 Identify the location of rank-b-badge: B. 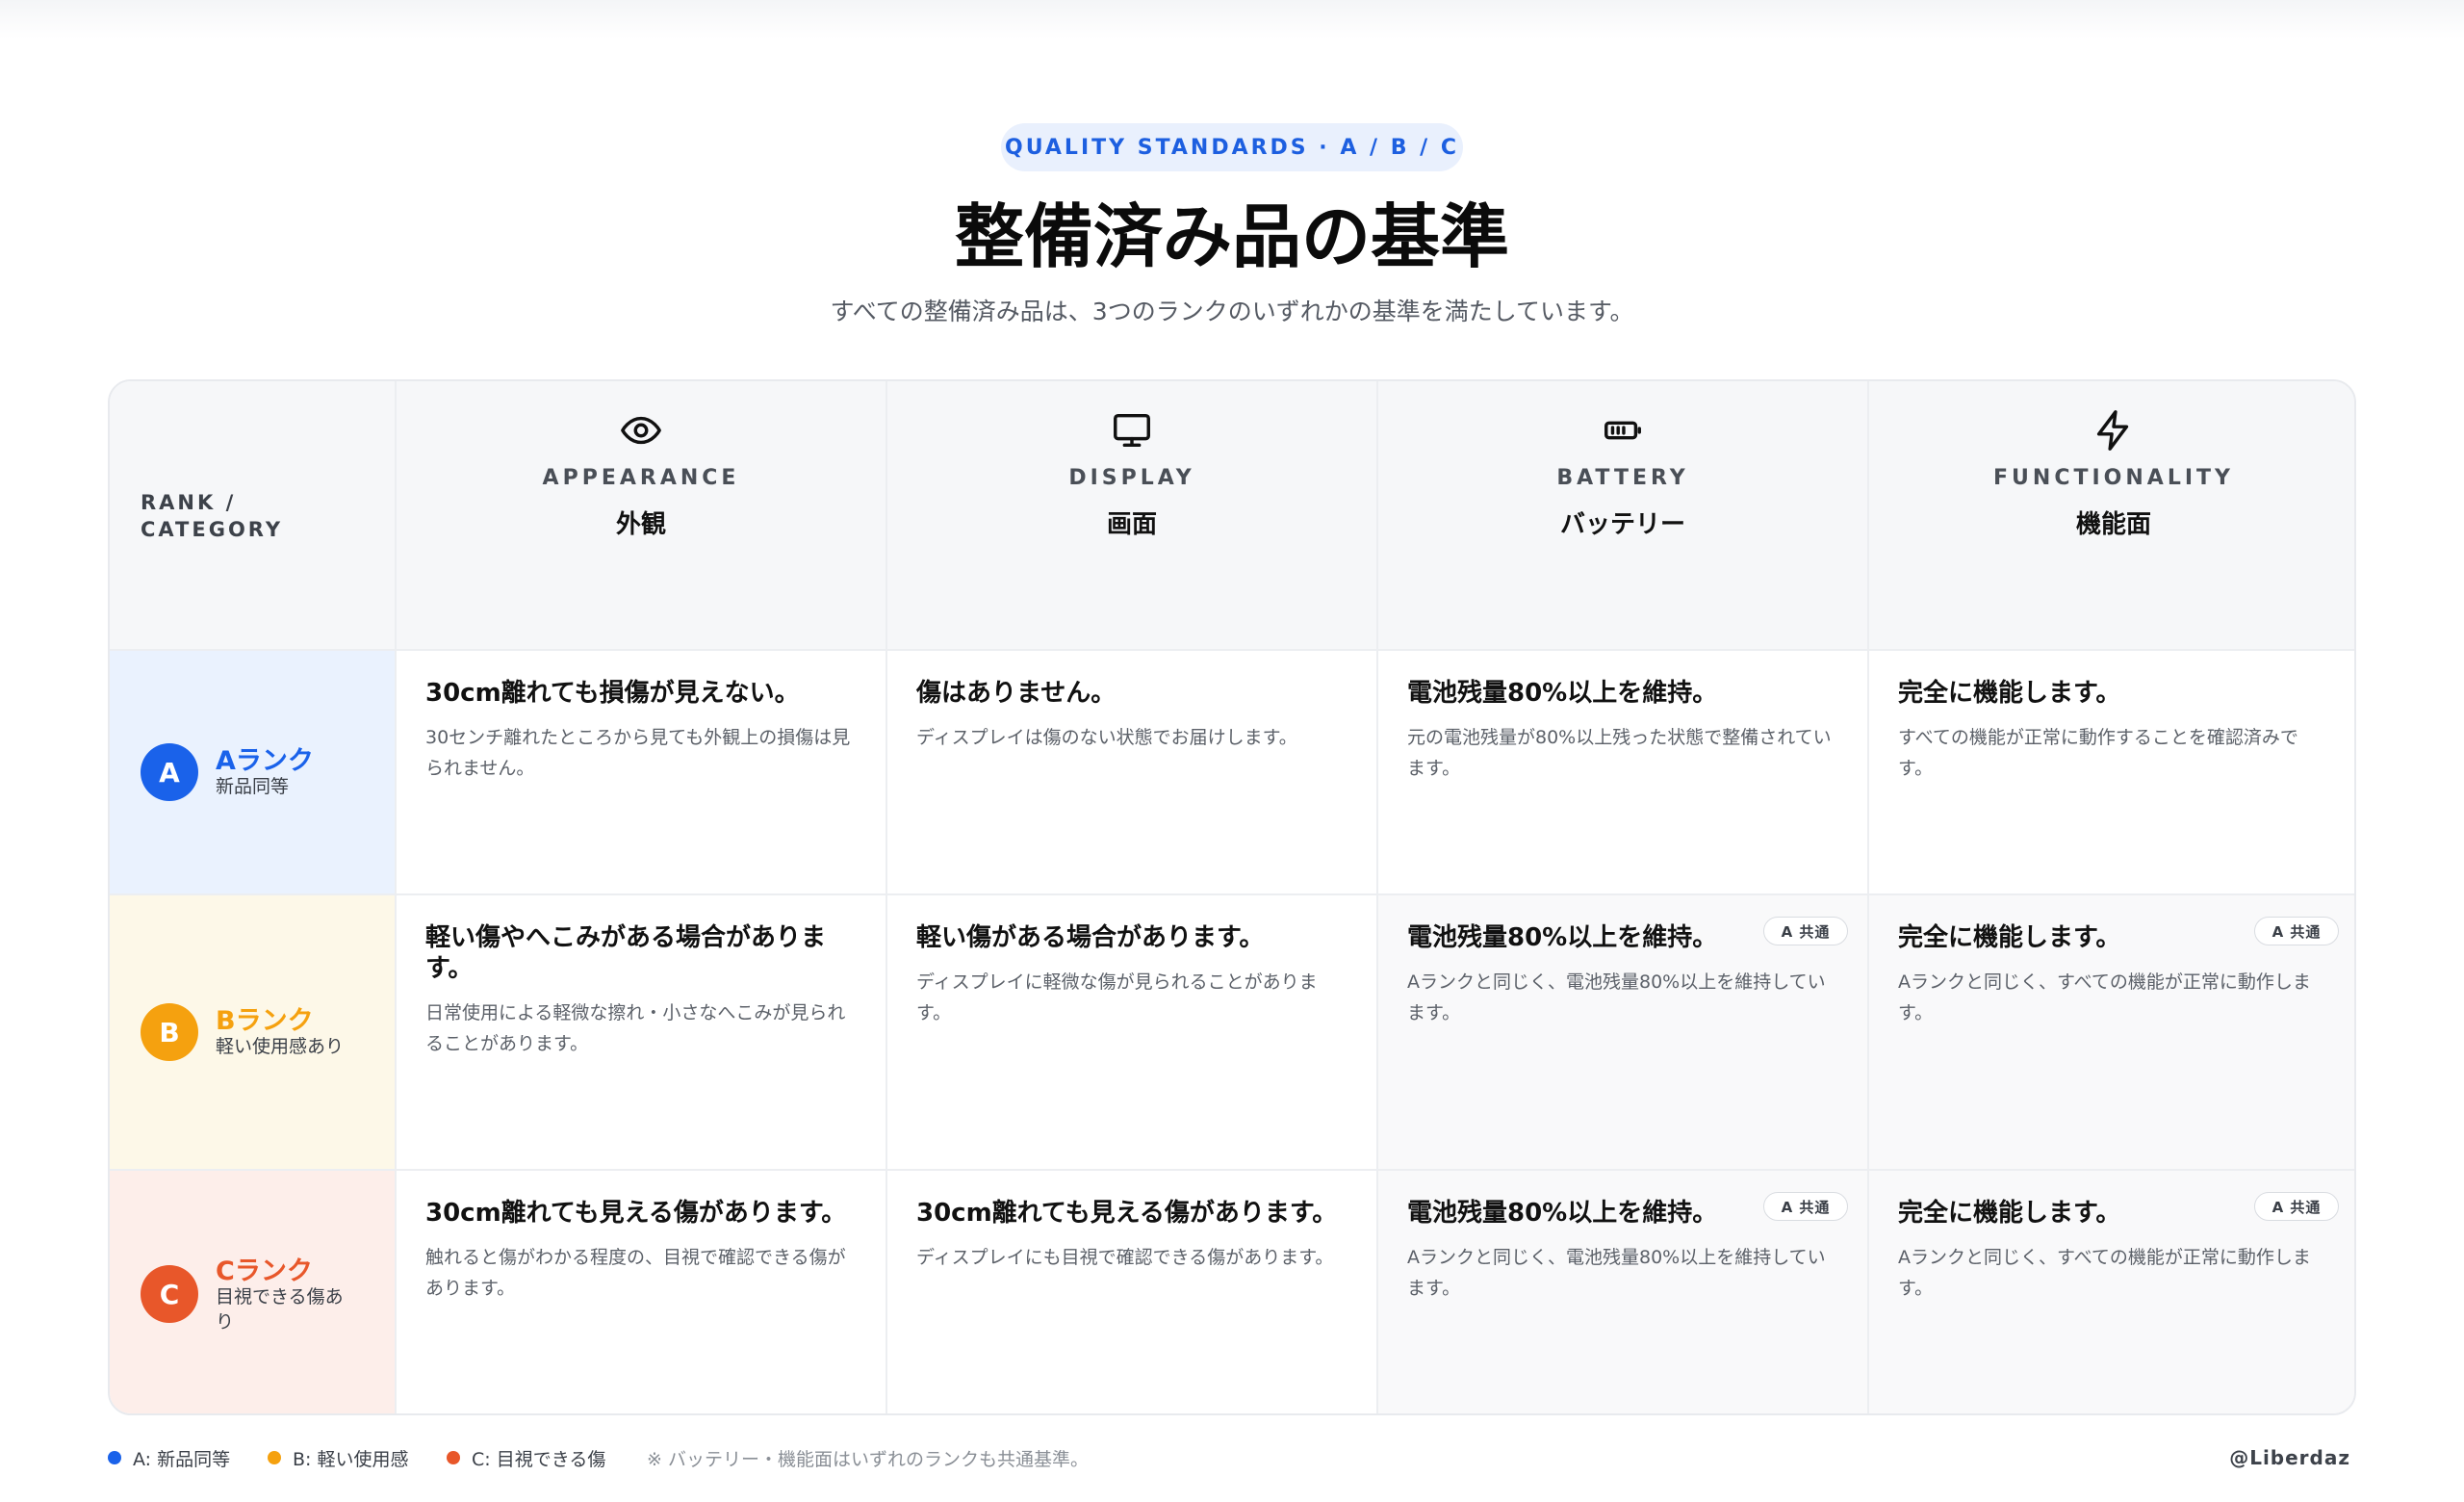
(169, 1032).